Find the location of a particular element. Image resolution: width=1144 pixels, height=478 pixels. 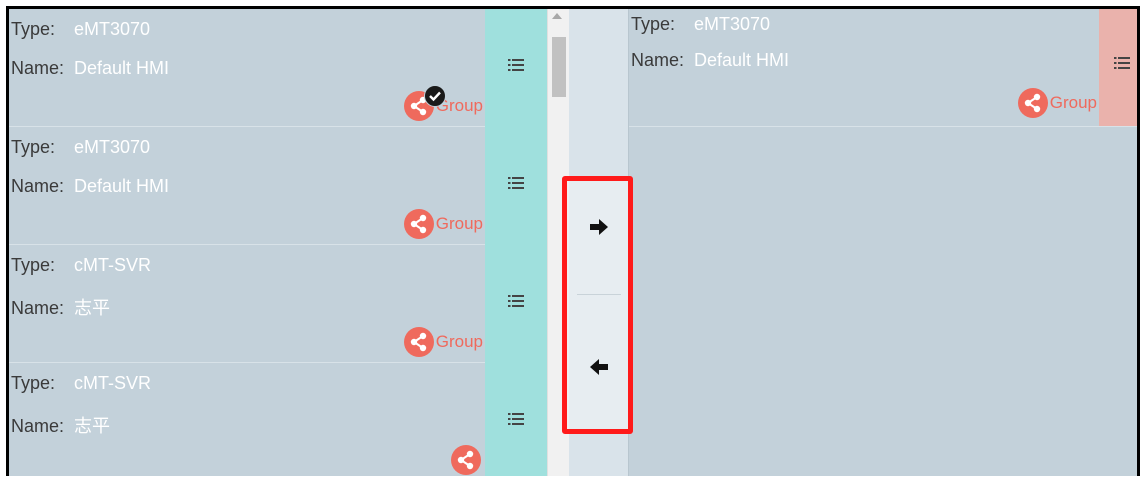

scroll-up-arrow-icon is located at coordinates (557, 16).